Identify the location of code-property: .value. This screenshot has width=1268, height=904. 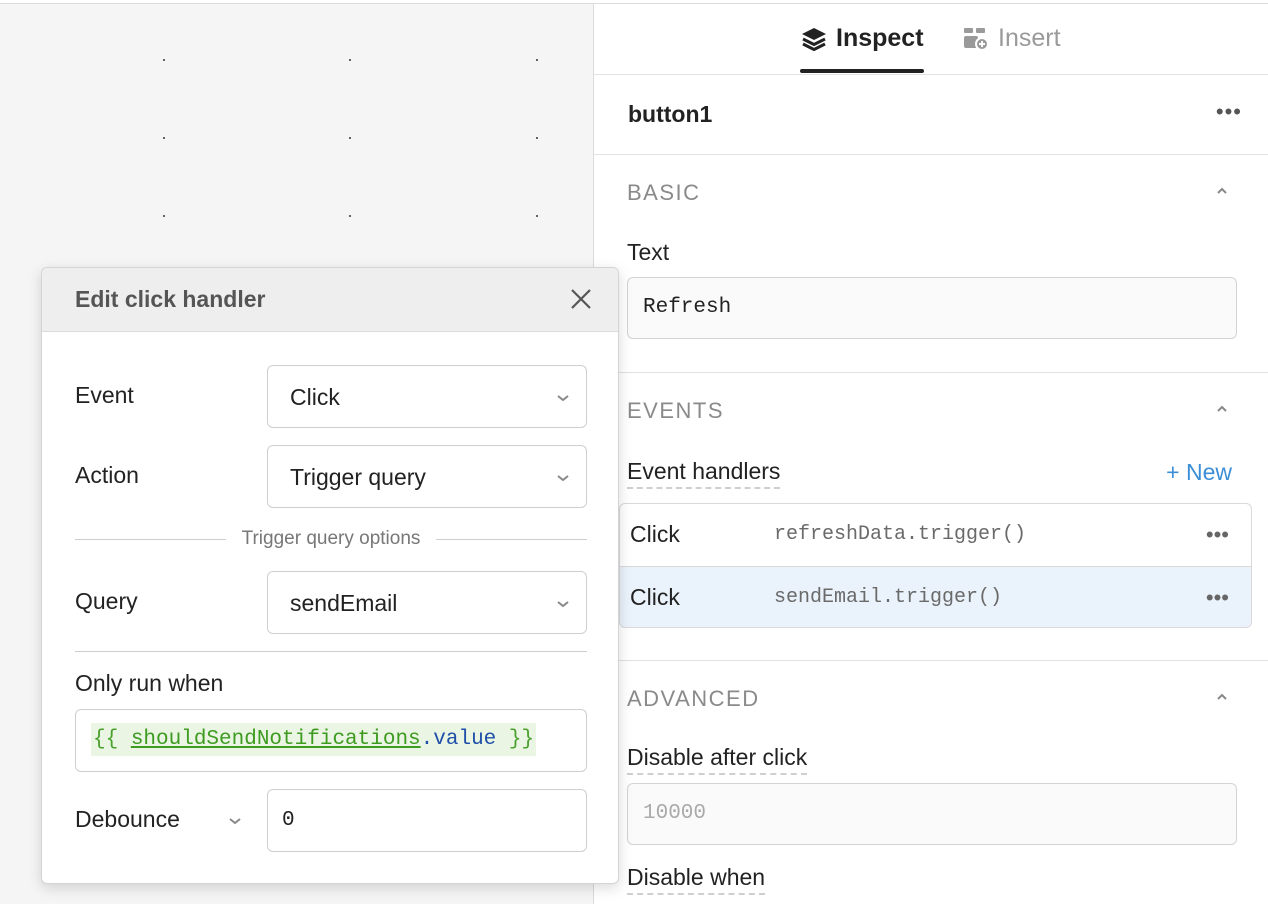
(458, 739).